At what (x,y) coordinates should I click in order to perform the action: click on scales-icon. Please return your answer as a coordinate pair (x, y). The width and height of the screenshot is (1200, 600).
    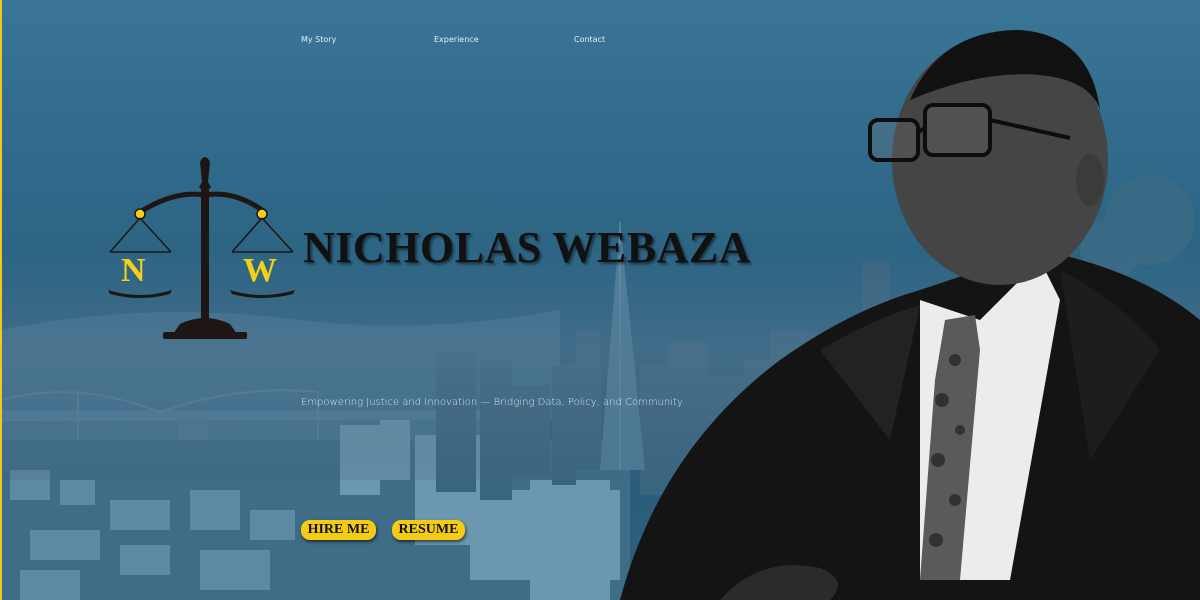
    Looking at the image, I should click on (201, 248).